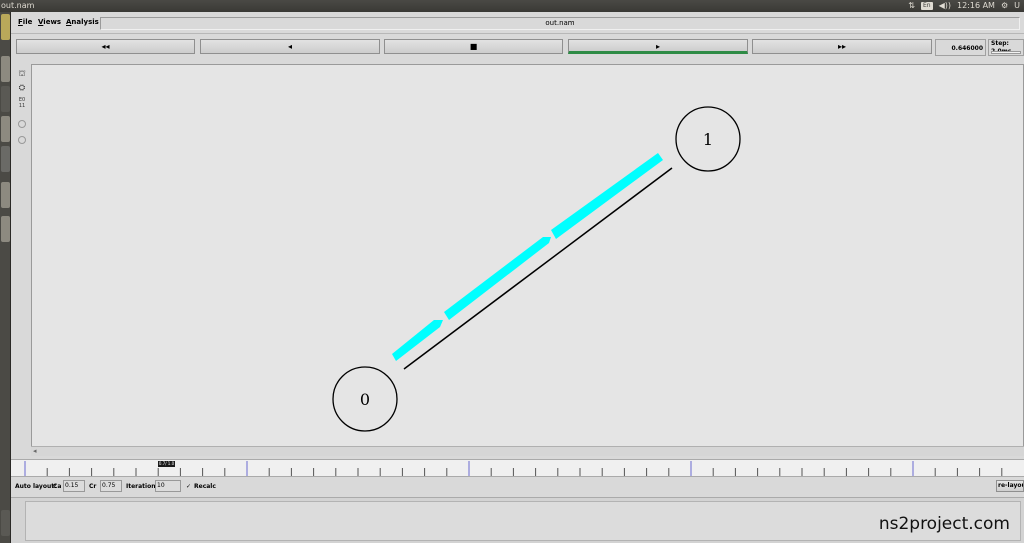  Describe the element at coordinates (1017, 6) in the screenshot. I see `user-menu: U` at that location.